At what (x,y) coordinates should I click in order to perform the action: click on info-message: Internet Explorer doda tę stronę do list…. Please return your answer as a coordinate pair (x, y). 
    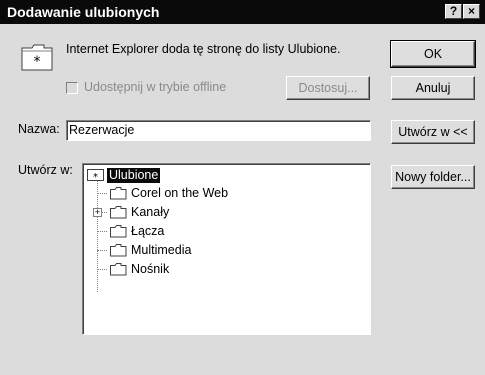
    Looking at the image, I should click on (203, 49).